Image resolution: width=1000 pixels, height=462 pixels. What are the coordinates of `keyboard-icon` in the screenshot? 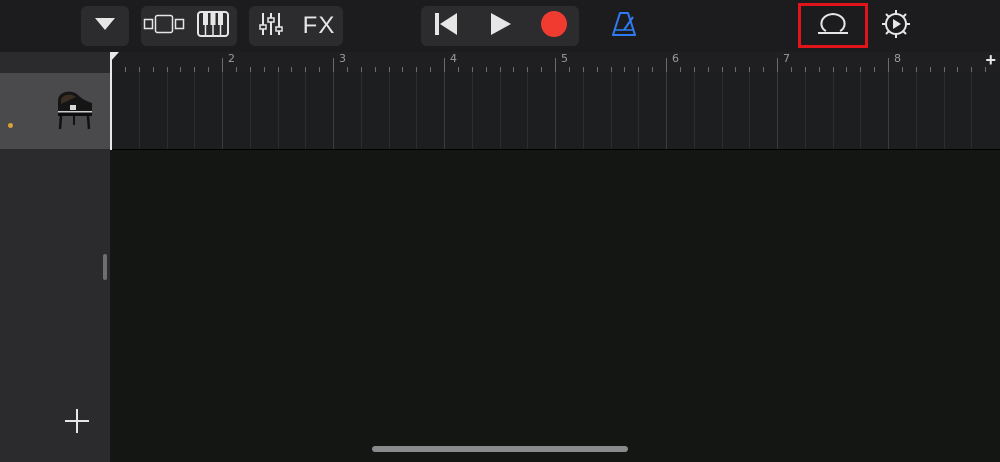 It's located at (213, 26).